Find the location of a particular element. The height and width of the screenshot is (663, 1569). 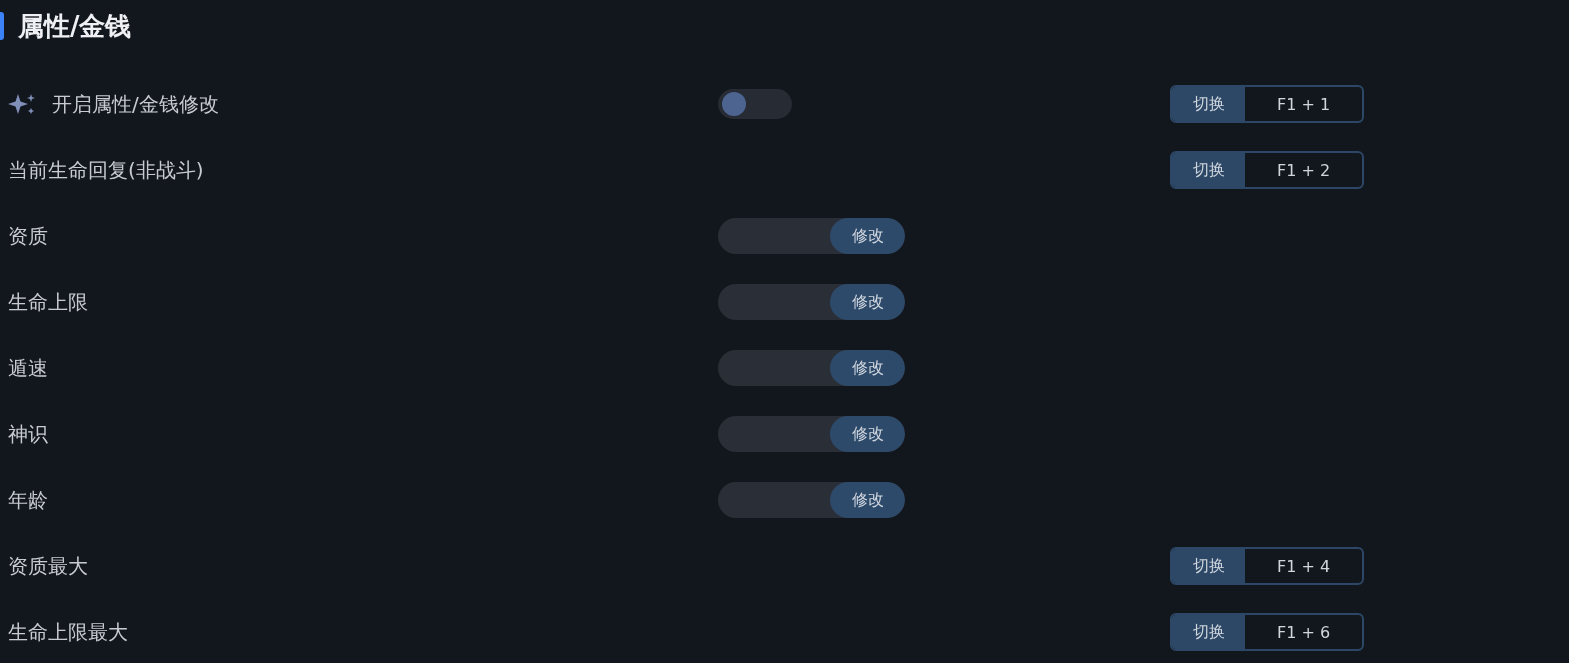

setting-label: 当前生命回复(非战斗) is located at coordinates (106, 170).